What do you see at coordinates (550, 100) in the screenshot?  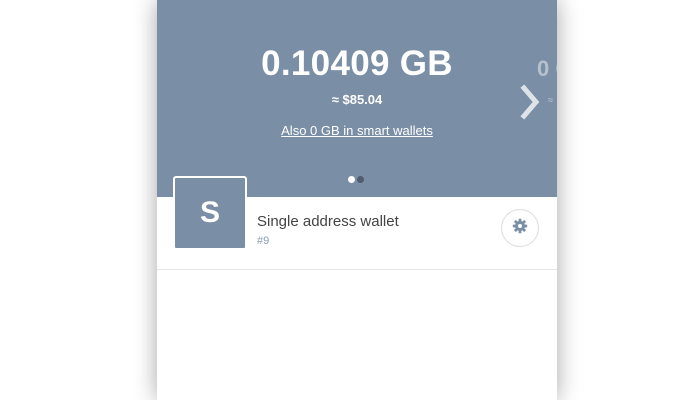 I see `next-slide-fiat: ≈` at bounding box center [550, 100].